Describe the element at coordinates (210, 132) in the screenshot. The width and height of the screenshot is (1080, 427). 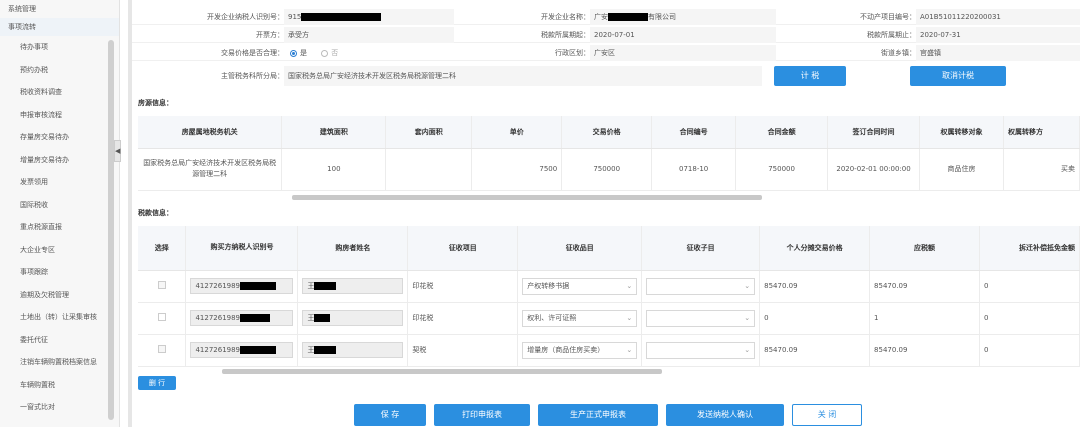
I see `col-header: 房屋属地税务机关` at that location.